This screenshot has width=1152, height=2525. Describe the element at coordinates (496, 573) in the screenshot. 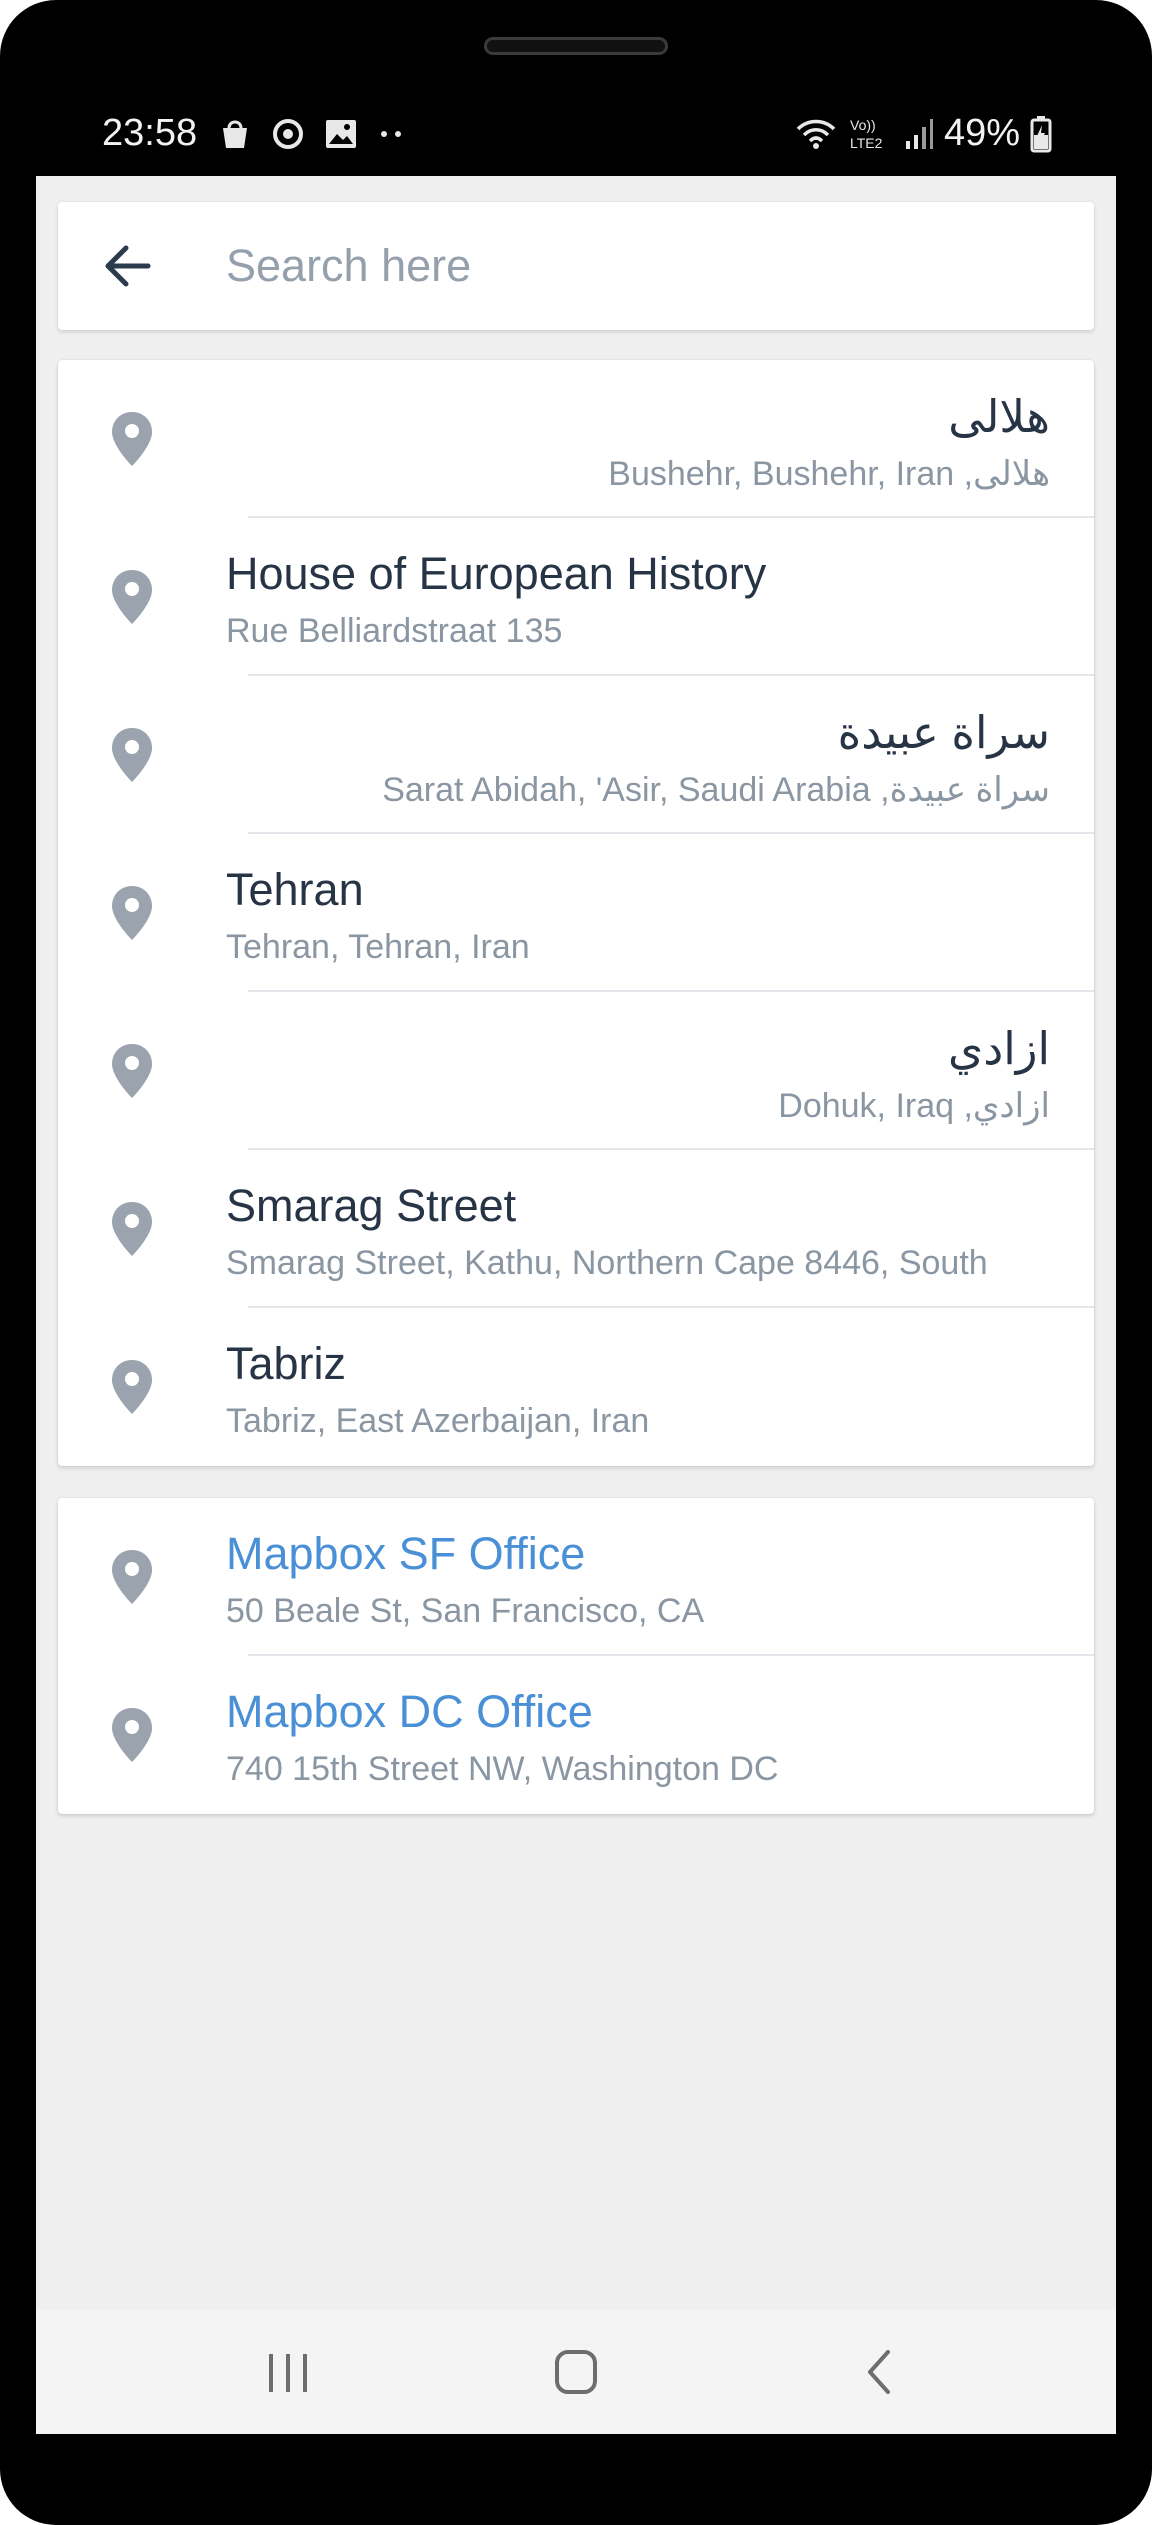

I see `place-title: House of European History` at that location.